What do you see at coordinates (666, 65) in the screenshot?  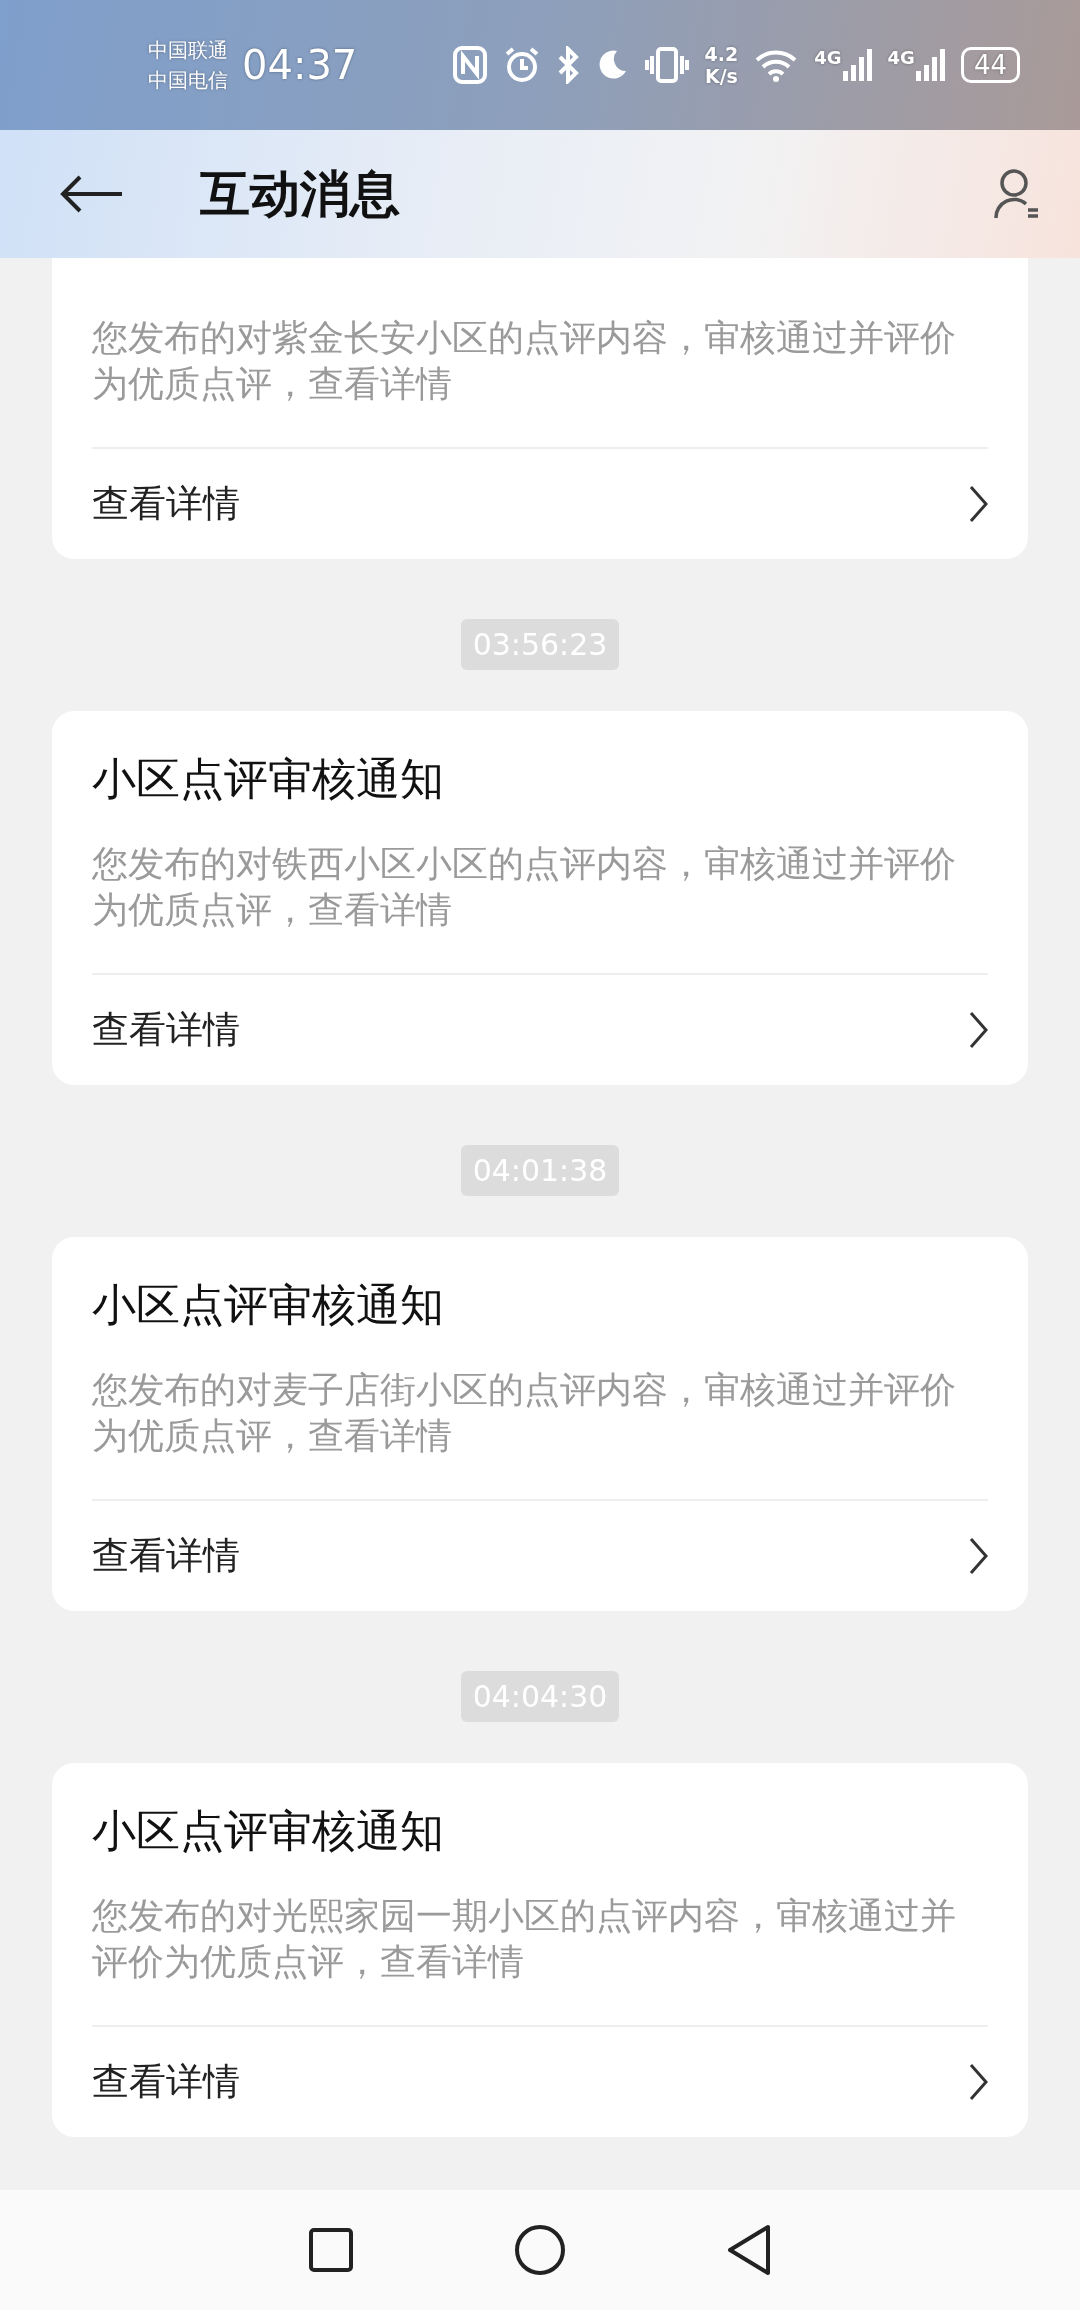 I see `vibrate-icon` at bounding box center [666, 65].